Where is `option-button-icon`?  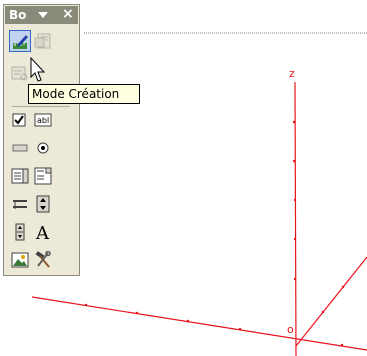 option-button-icon is located at coordinates (43, 148).